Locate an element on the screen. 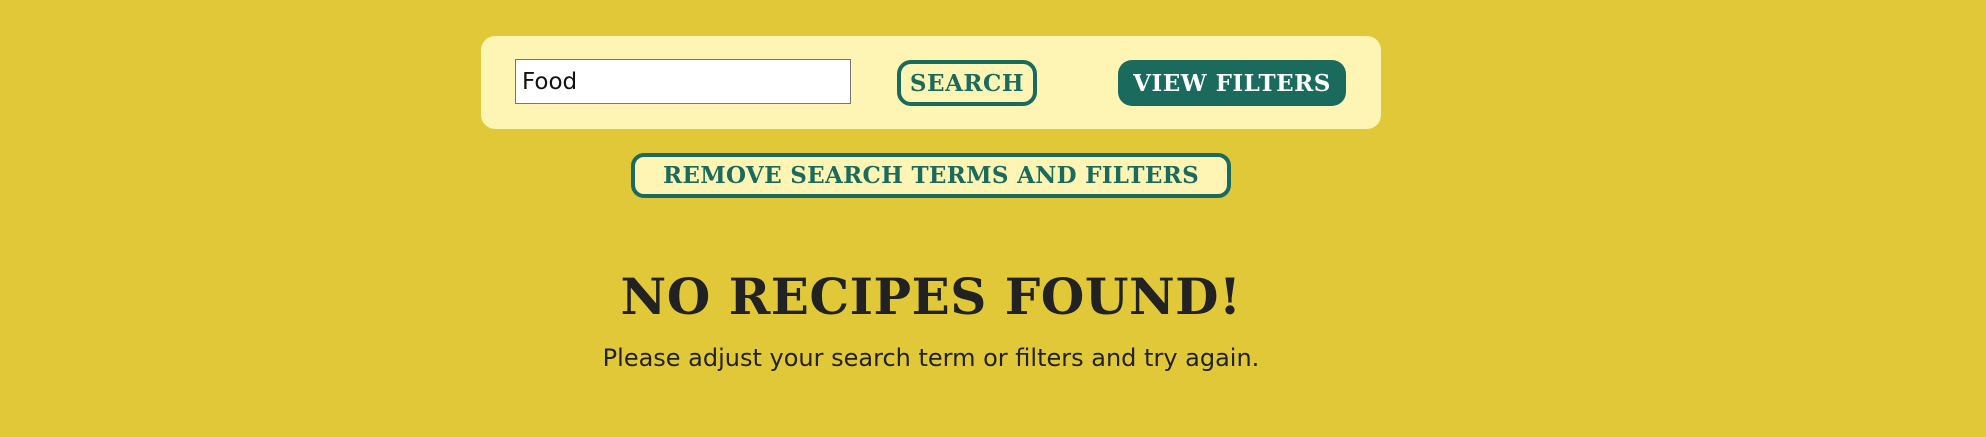 The image size is (1986, 437). search-input is located at coordinates (683, 81).